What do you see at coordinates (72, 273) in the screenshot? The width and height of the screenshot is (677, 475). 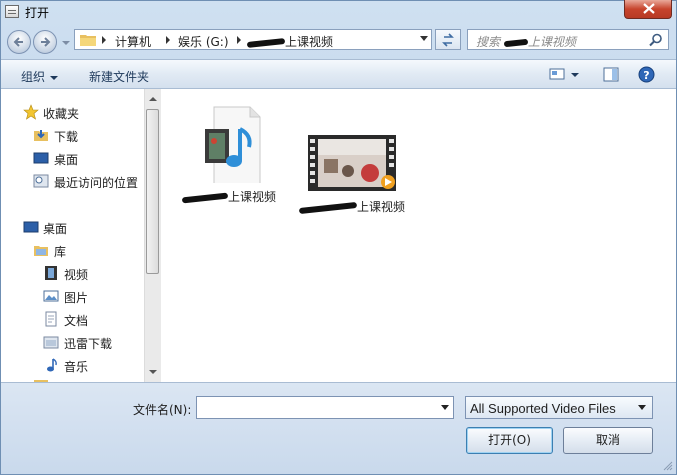 I see `nav-item-videos: 视频` at bounding box center [72, 273].